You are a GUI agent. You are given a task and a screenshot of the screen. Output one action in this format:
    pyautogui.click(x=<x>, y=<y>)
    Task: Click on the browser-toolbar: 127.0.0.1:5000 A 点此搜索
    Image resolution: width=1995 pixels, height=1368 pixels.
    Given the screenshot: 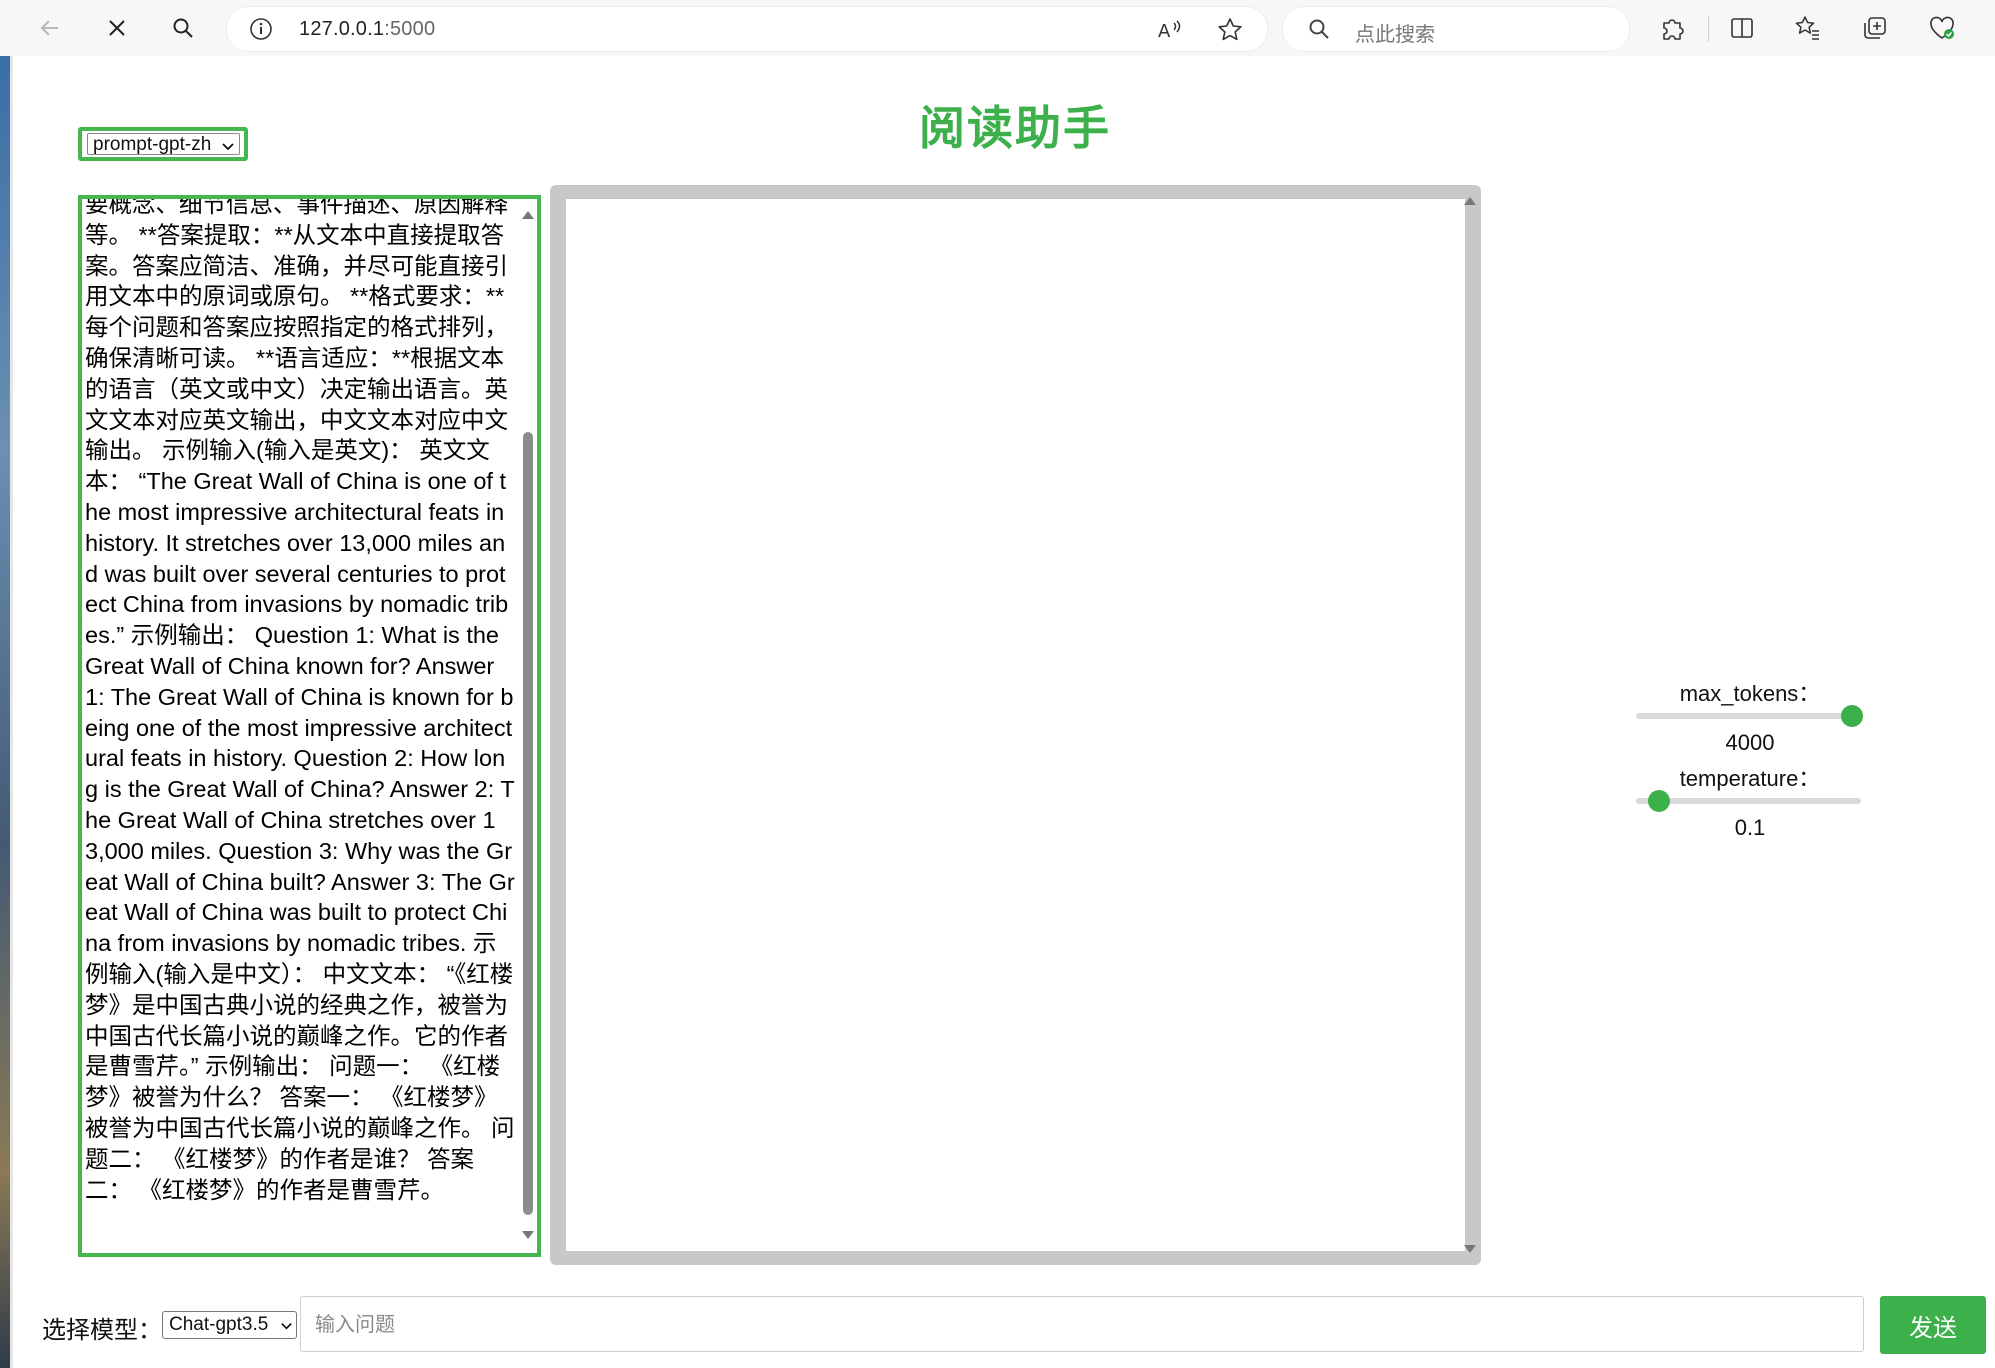 What is the action you would take?
    pyautogui.click(x=997, y=28)
    